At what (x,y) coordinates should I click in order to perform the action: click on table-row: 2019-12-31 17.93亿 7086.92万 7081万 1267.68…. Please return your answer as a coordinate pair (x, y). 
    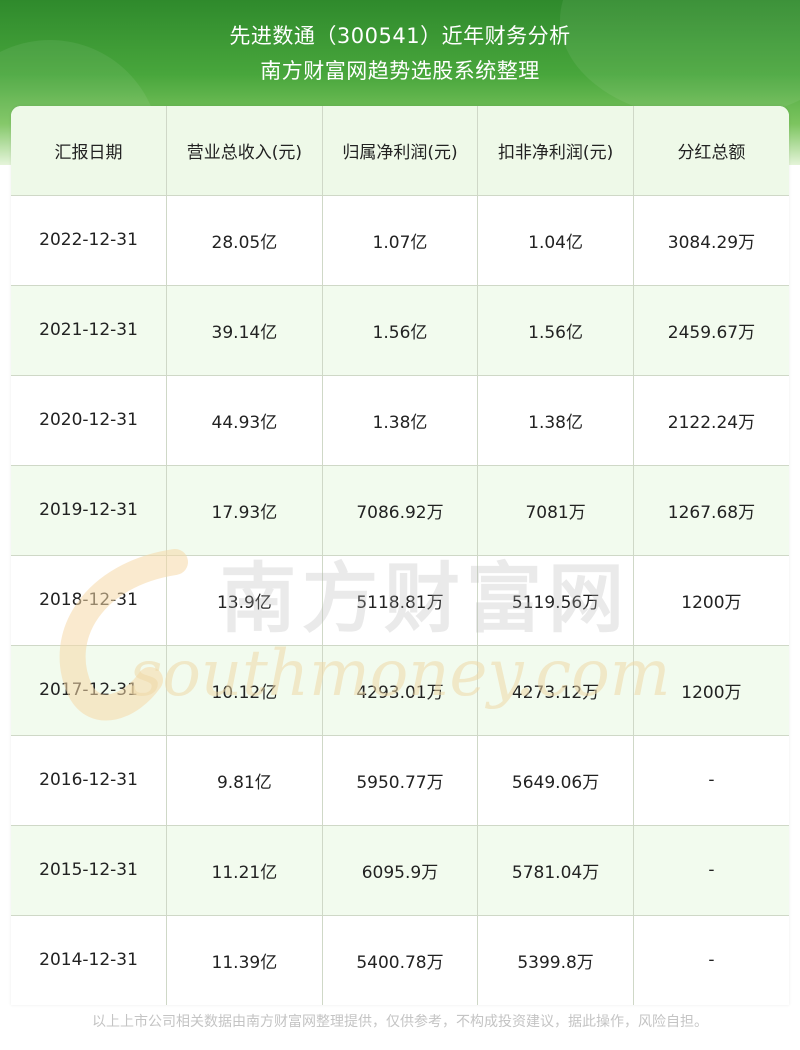
    Looking at the image, I should click on (400, 510).